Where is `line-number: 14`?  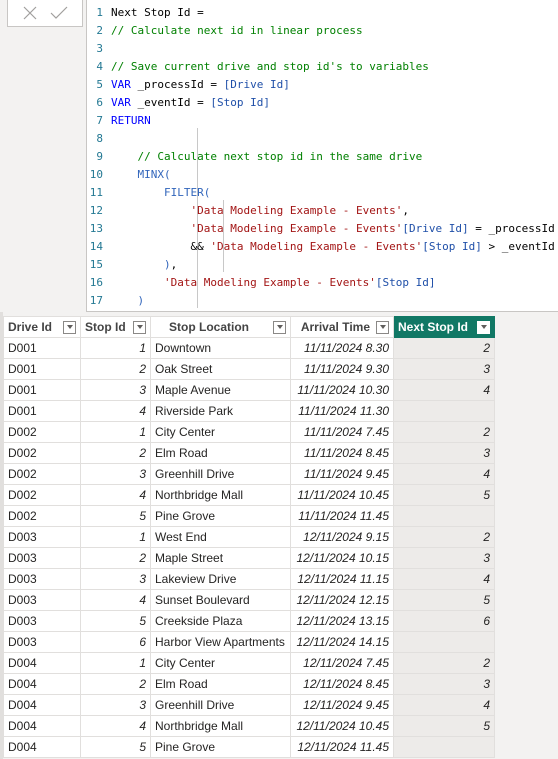 line-number: 14 is located at coordinates (96, 246).